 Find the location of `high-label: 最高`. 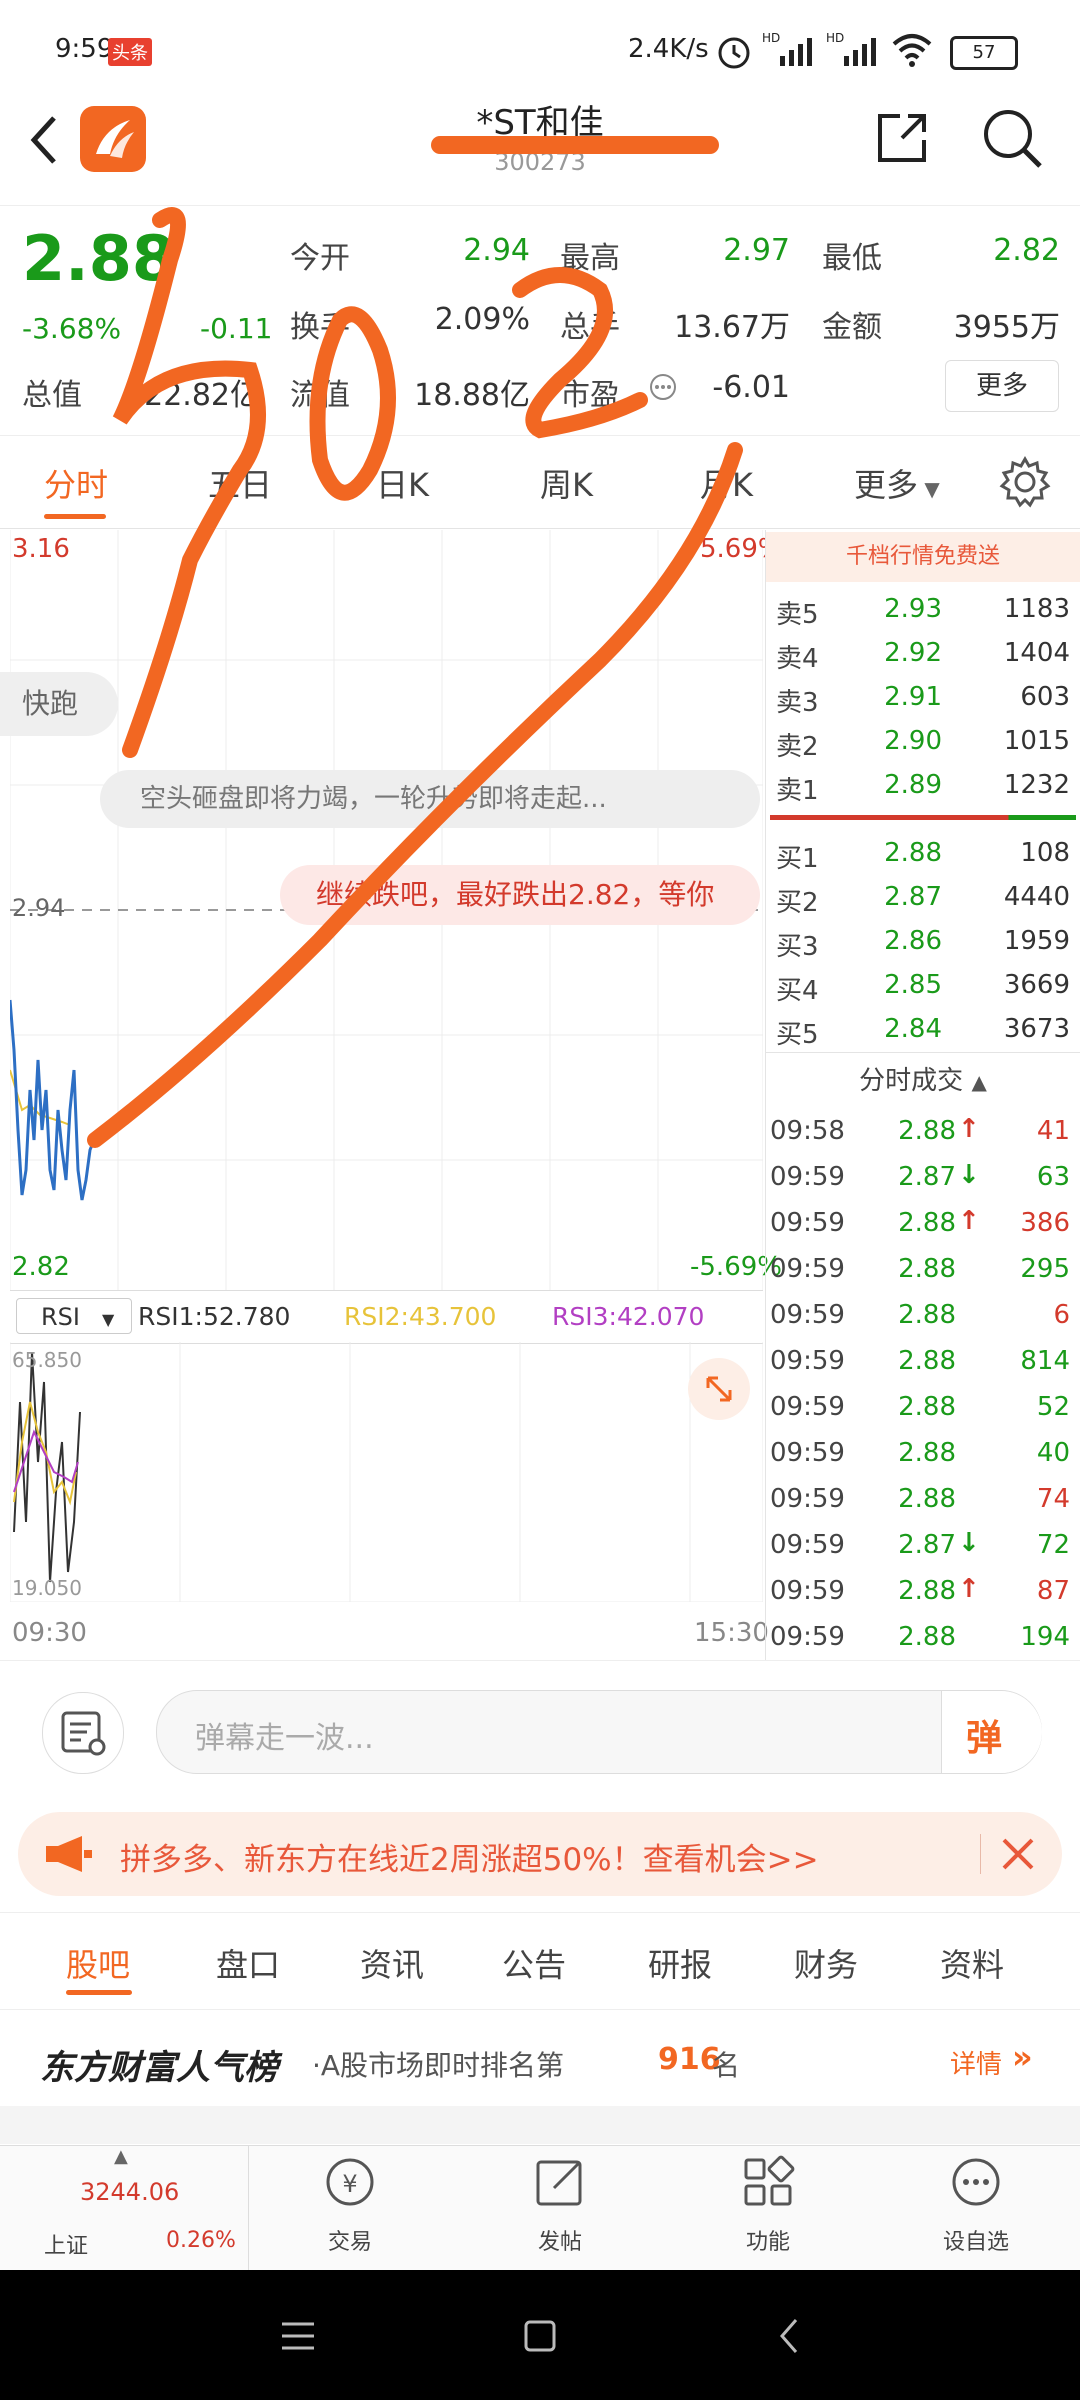

high-label: 最高 is located at coordinates (590, 258).